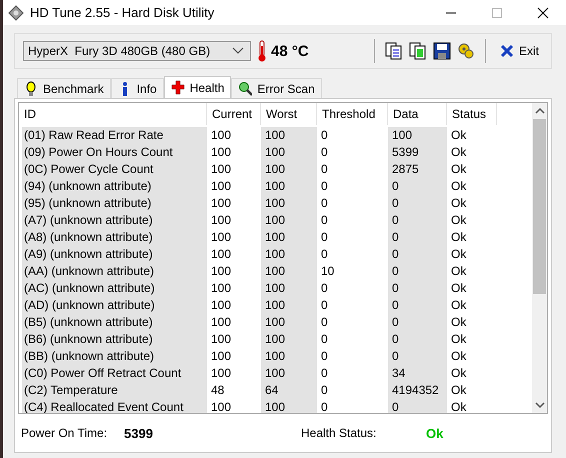 This screenshot has height=458, width=566. Describe the element at coordinates (31, 88) in the screenshot. I see `bulb-icon` at that location.